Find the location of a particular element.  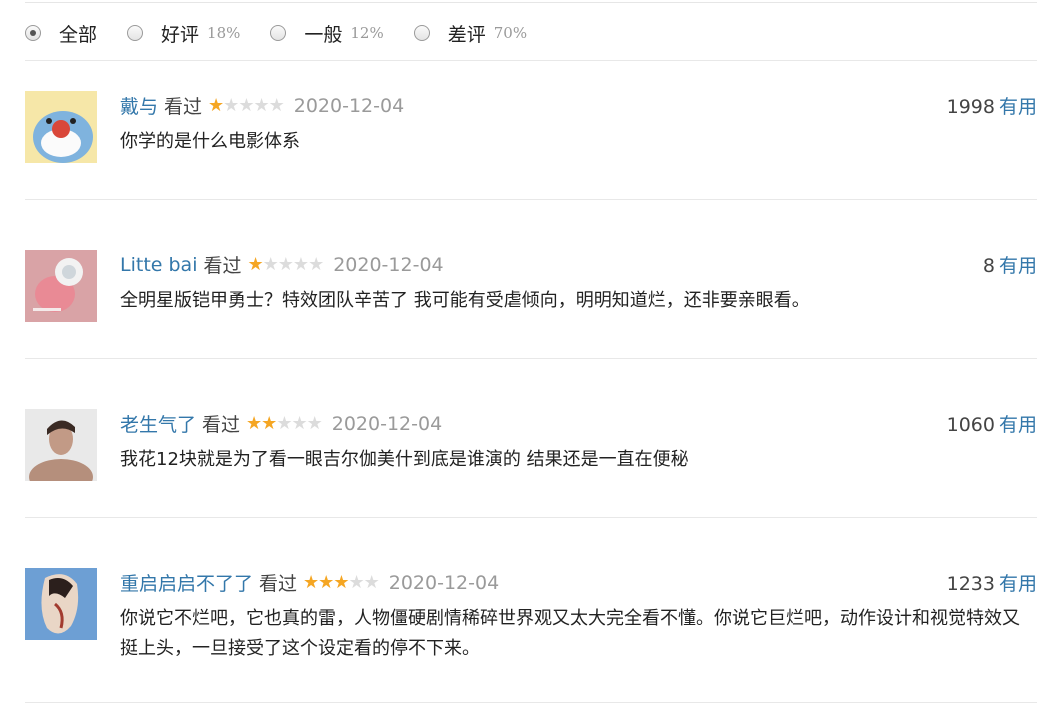

filter-label: 全部 is located at coordinates (78, 34).